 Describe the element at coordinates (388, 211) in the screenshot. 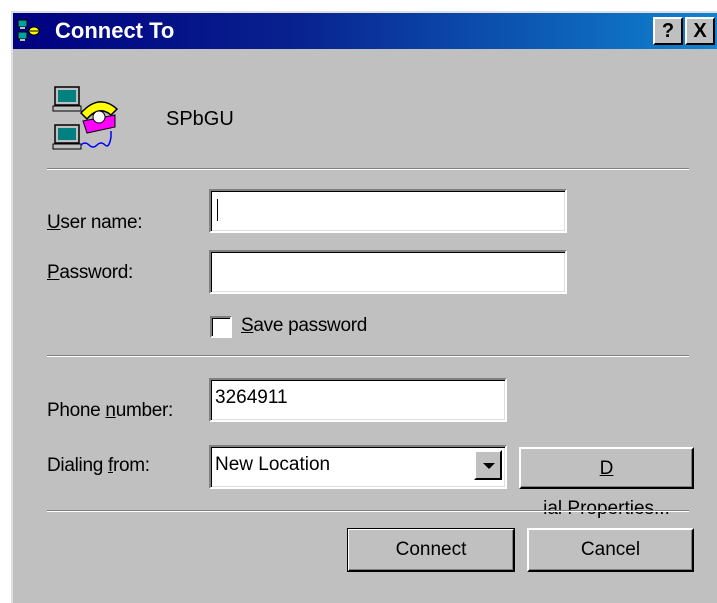

I see `user-name-input` at that location.